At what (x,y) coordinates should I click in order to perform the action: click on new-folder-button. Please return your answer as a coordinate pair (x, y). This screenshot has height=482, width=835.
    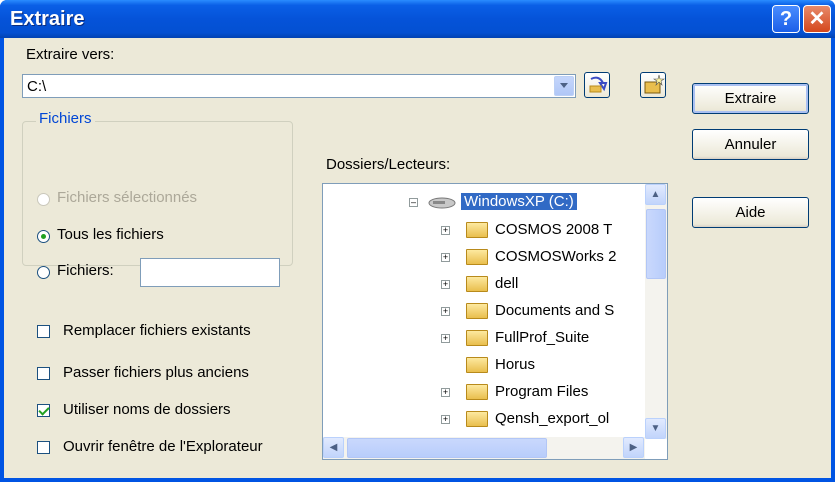
    Looking at the image, I should click on (653, 85).